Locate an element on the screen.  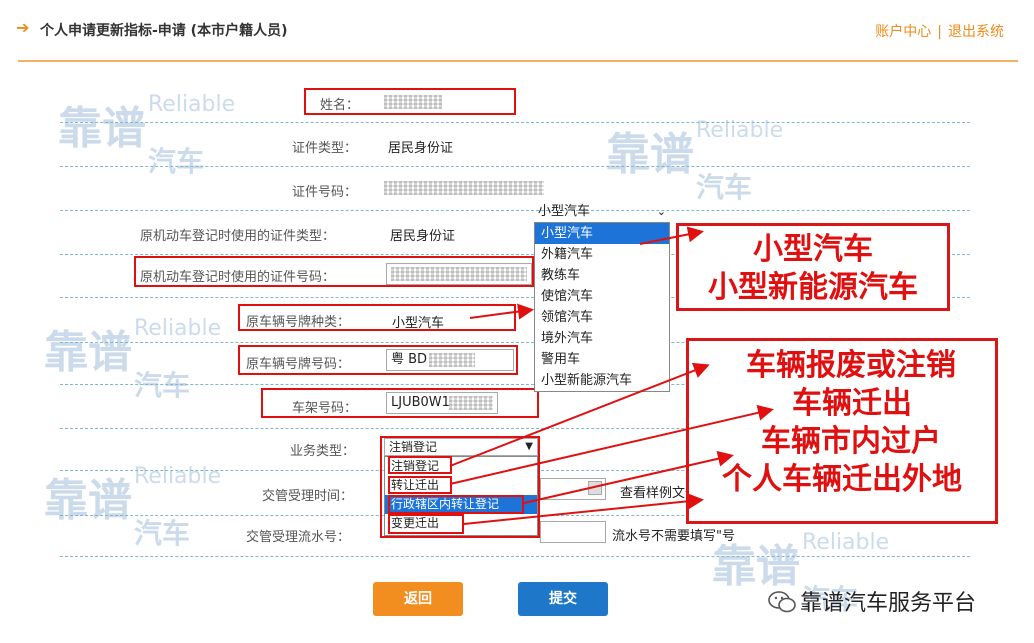
vin-value: LJUB0W1 is located at coordinates (420, 402).